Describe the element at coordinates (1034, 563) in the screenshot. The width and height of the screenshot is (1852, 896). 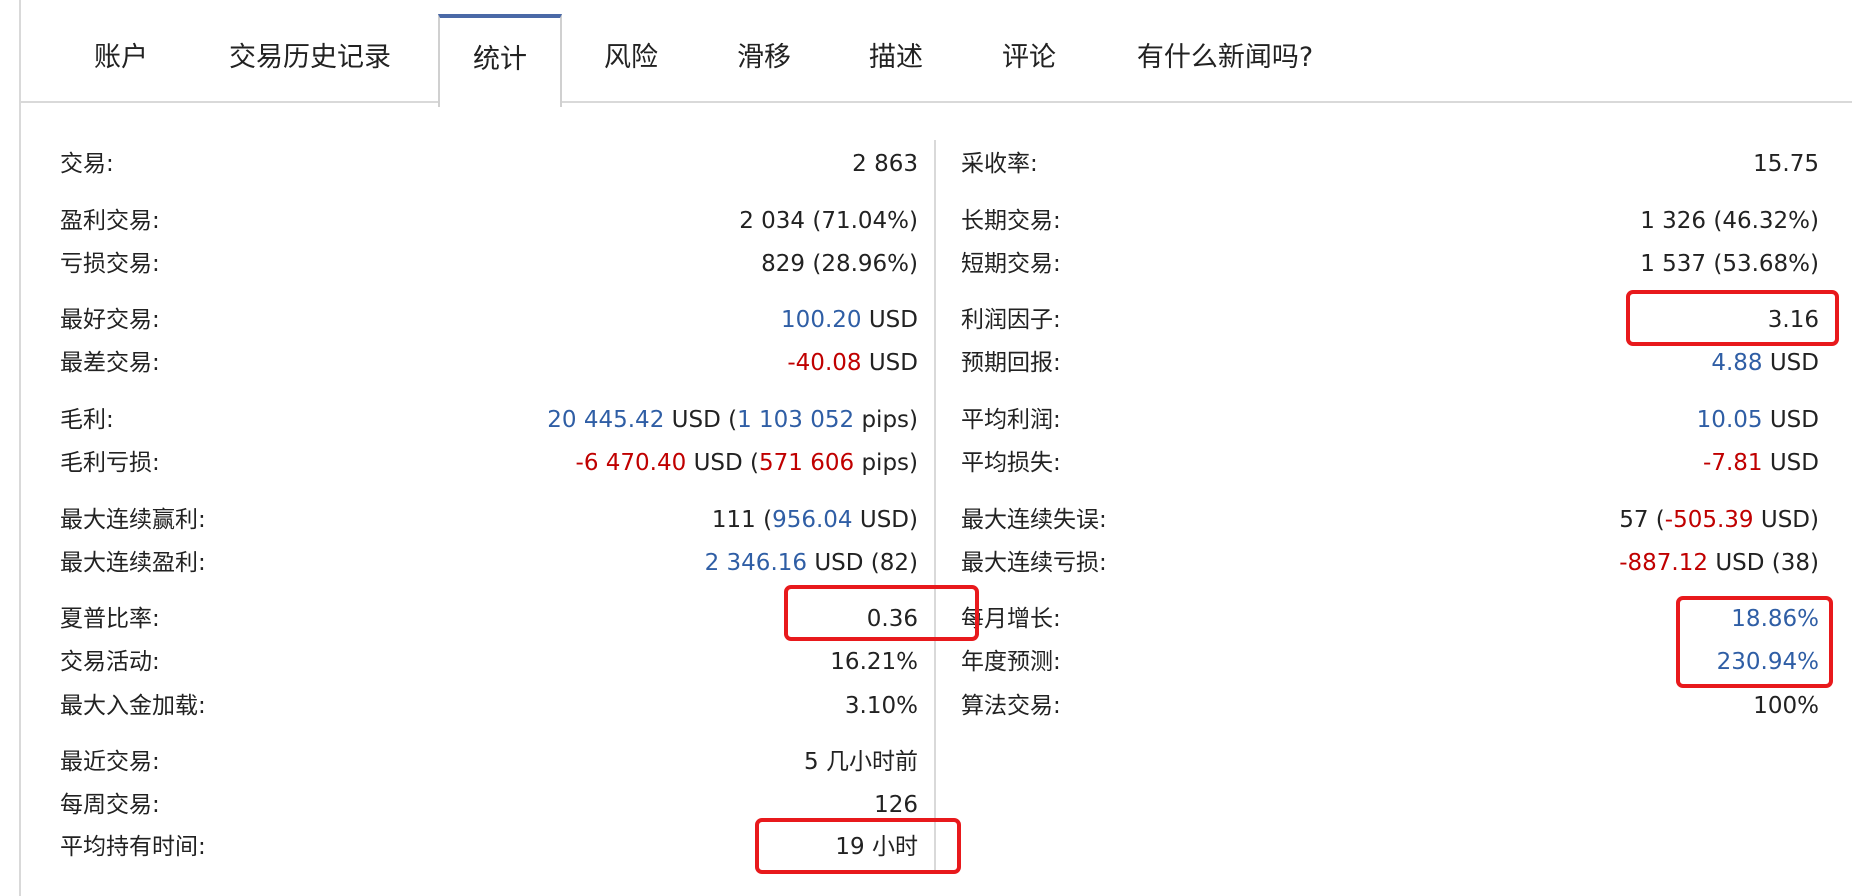
I see `stat-label: 最大连续亏损:` at that location.